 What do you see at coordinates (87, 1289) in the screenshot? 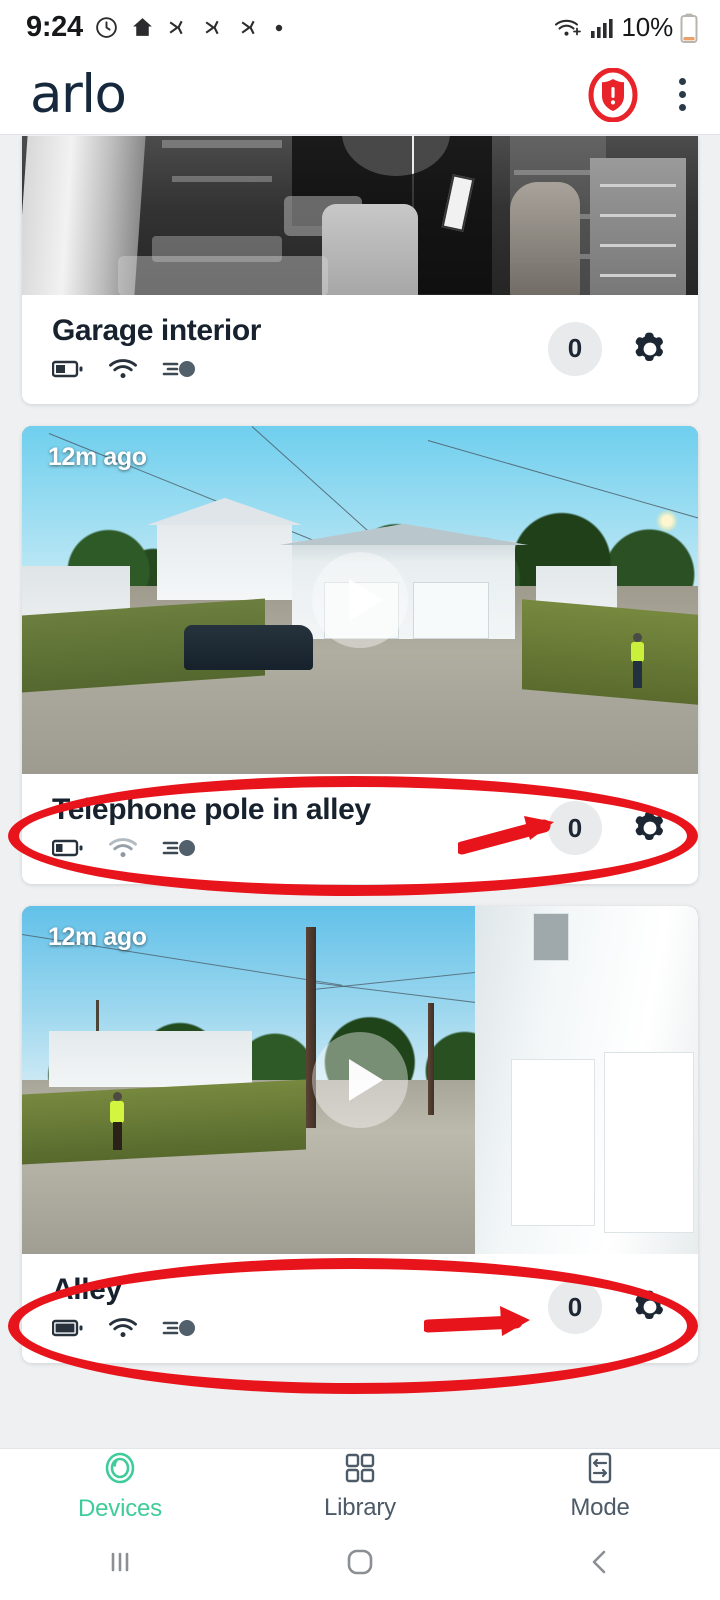
I see `camera-name: Alley` at bounding box center [87, 1289].